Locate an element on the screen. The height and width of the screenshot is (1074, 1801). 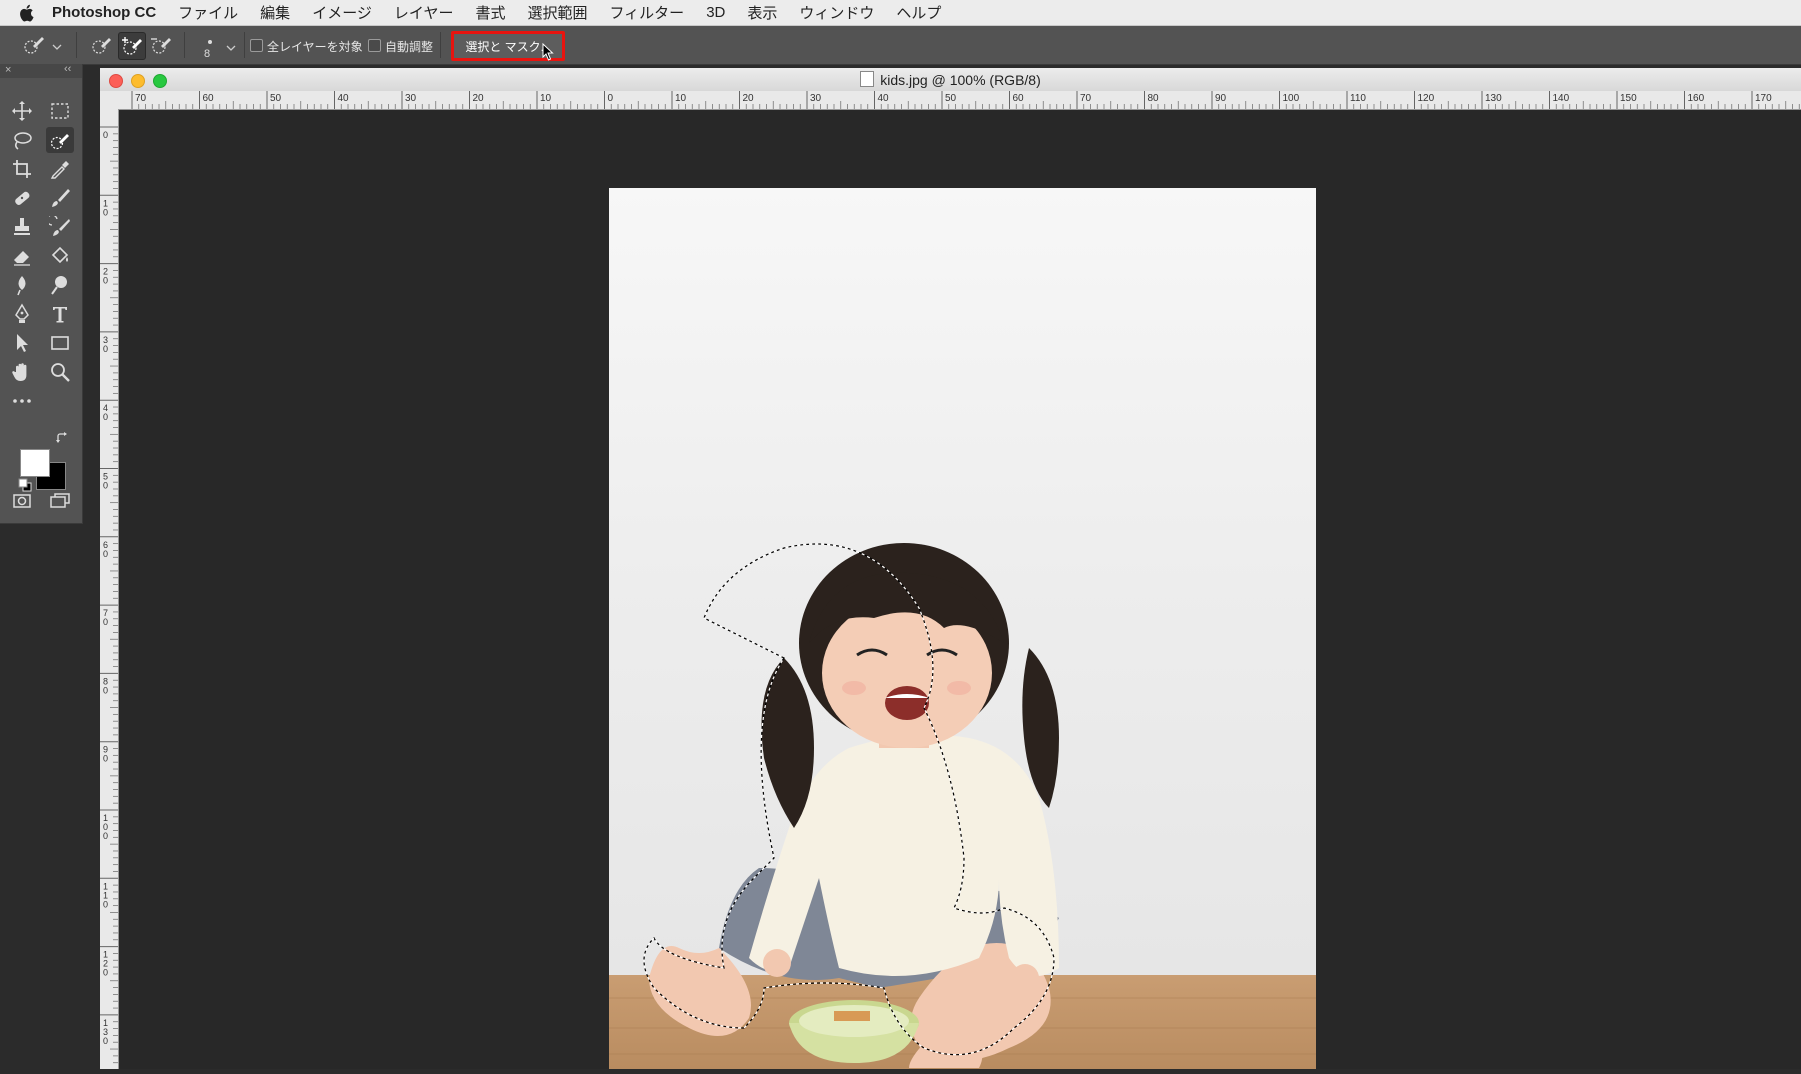
move-tool-icon is located at coordinates (22, 111).